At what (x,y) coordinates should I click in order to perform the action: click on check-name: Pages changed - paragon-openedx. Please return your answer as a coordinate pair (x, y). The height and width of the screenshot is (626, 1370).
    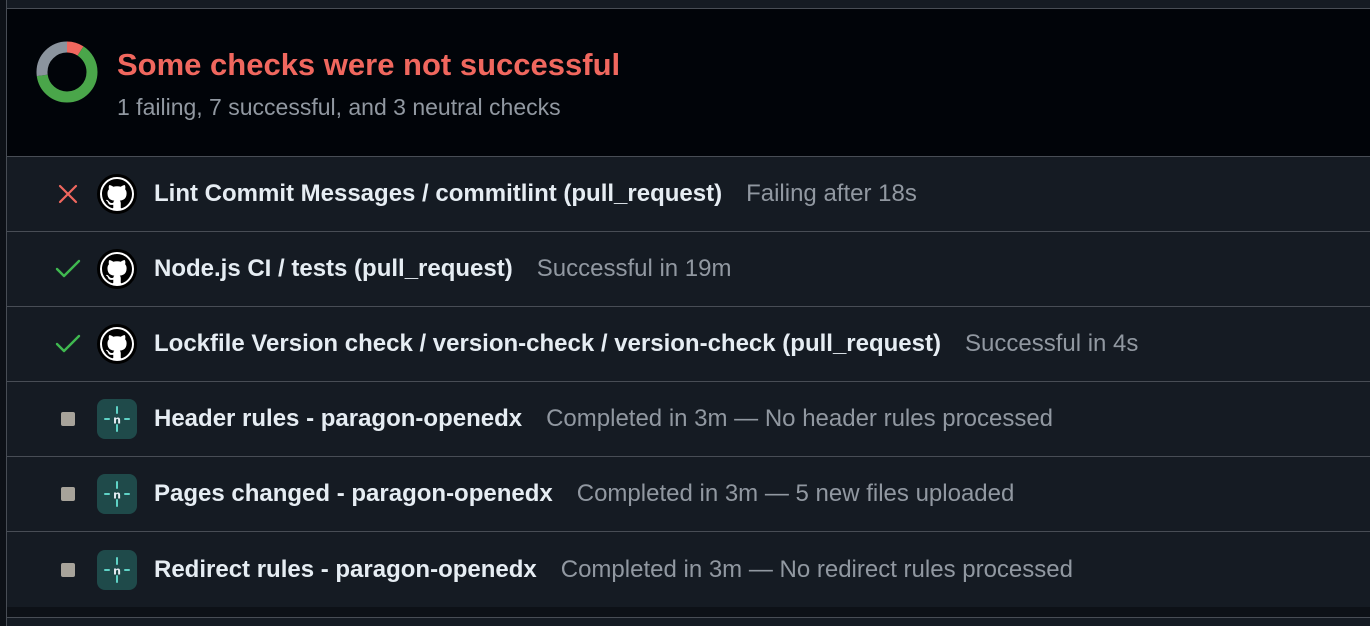
    Looking at the image, I should click on (353, 494).